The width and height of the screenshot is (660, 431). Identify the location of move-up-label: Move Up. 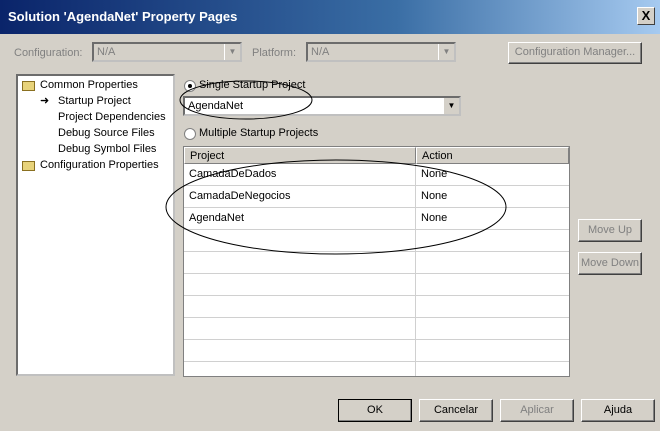
(610, 230).